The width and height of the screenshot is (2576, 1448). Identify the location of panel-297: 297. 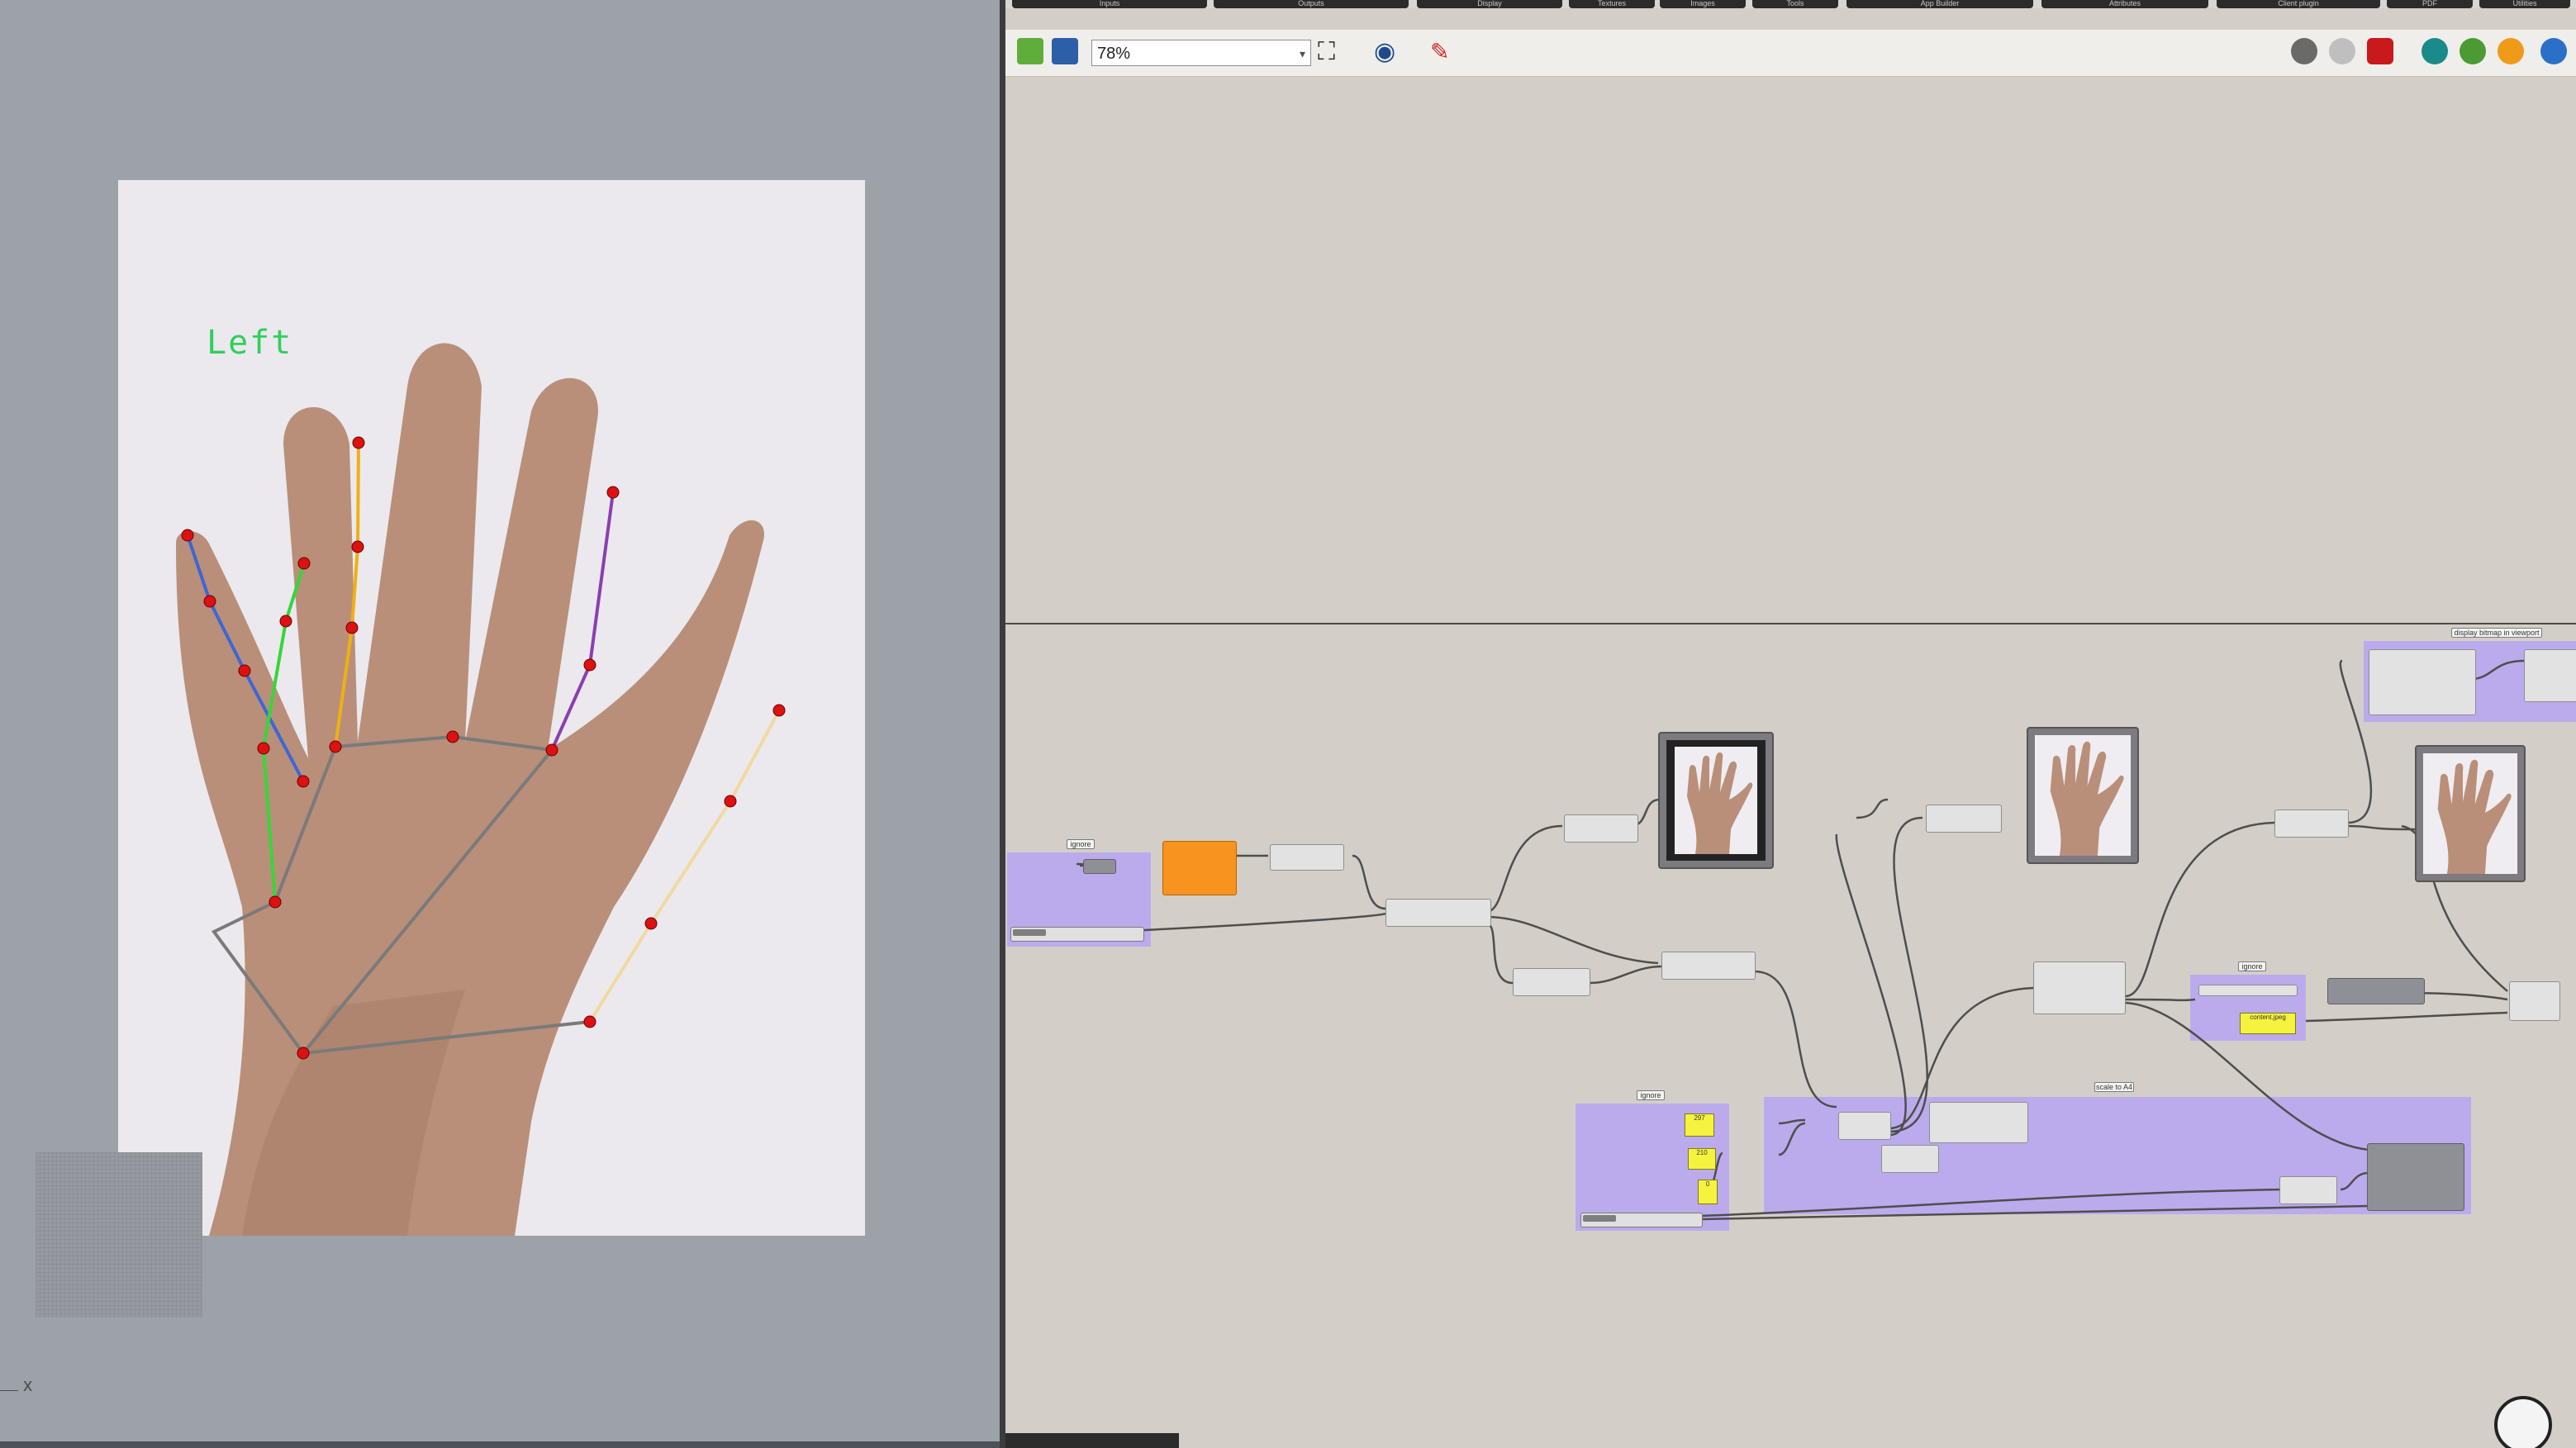
(1700, 1125).